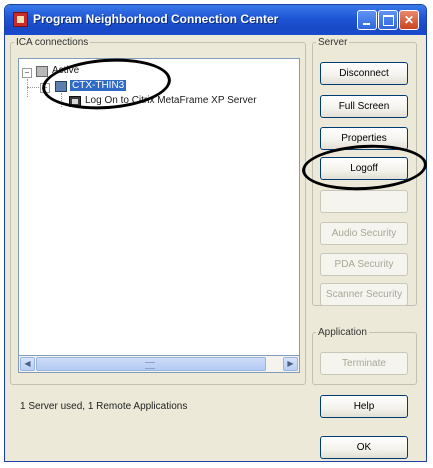 The height and width of the screenshot is (468, 433). I want to click on audio-security-button: Audio Security, so click(364, 233).